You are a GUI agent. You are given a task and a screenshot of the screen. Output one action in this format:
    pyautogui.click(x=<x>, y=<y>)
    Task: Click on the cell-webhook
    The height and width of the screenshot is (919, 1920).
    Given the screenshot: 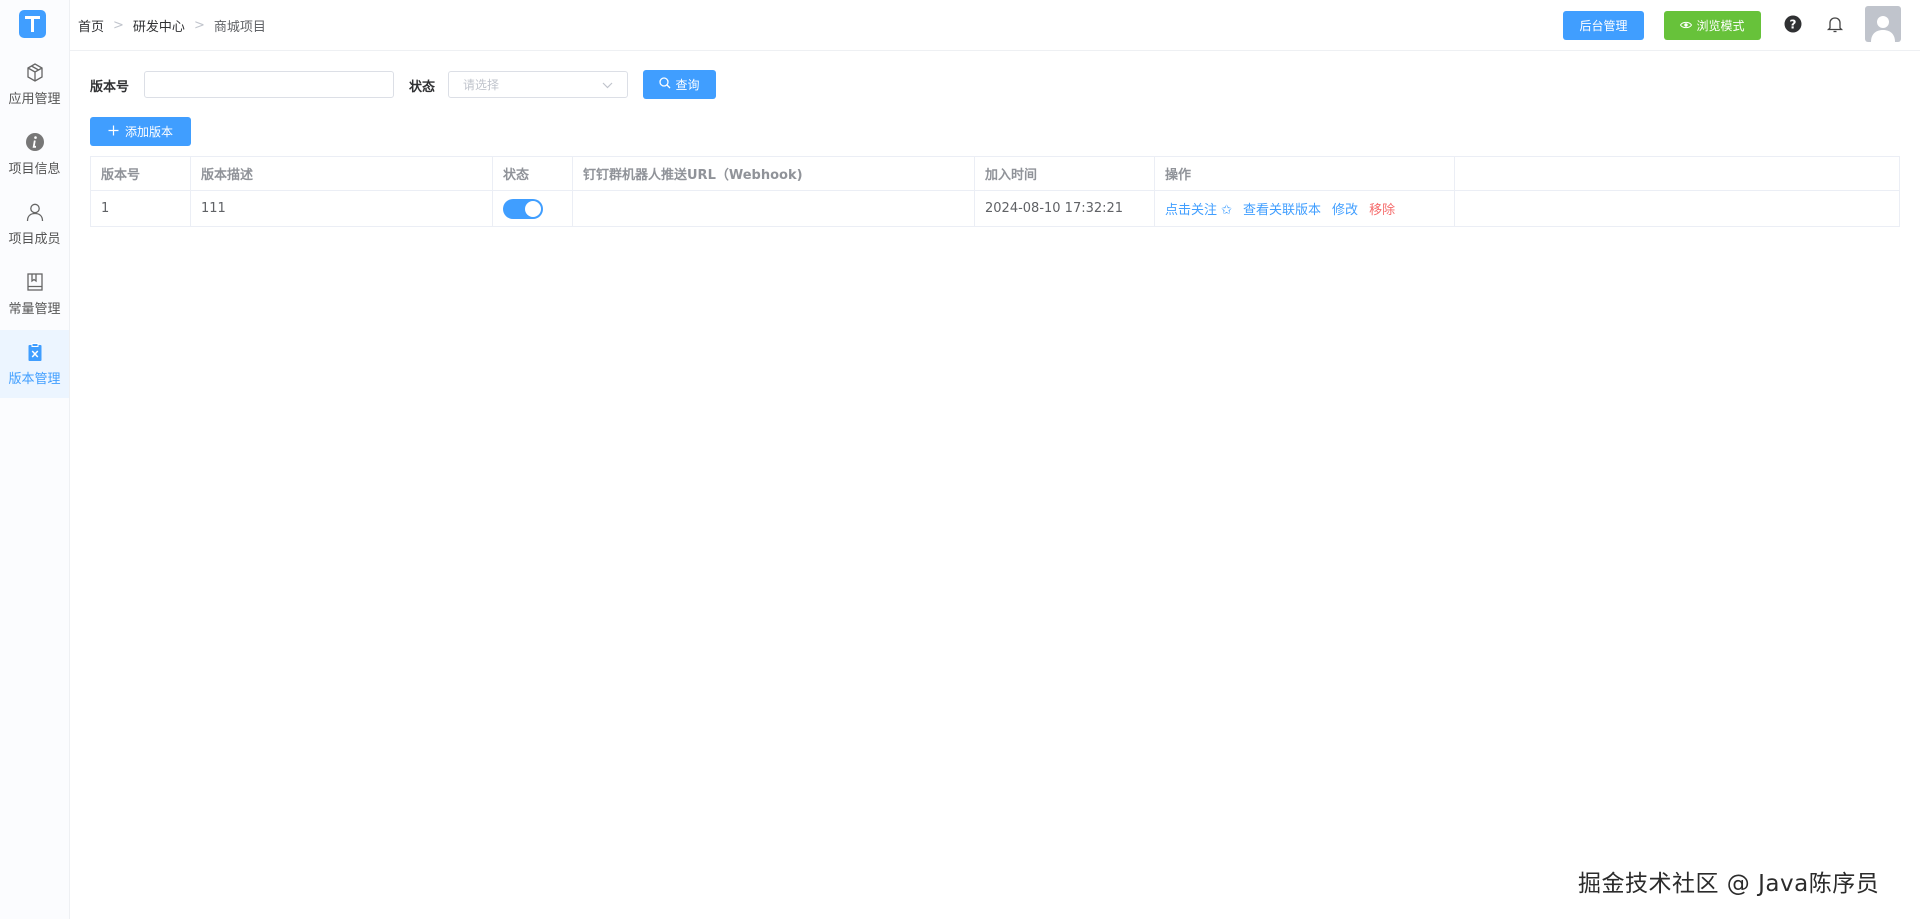 What is the action you would take?
    pyautogui.click(x=774, y=208)
    